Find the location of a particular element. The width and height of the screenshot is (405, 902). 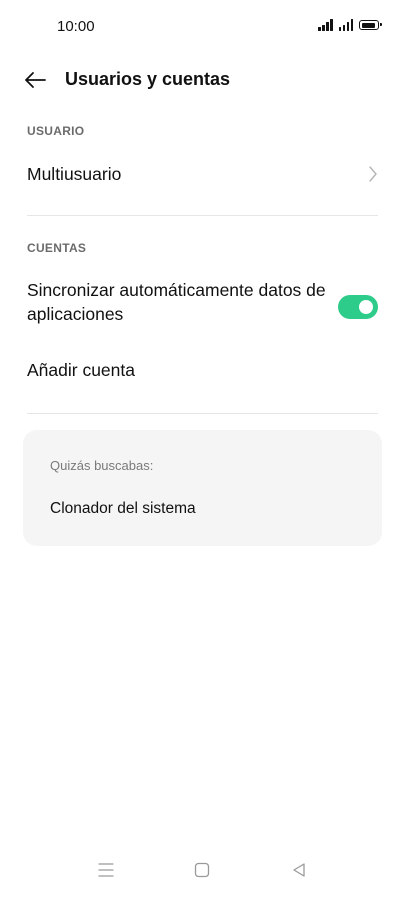

status-icons is located at coordinates (350, 25).